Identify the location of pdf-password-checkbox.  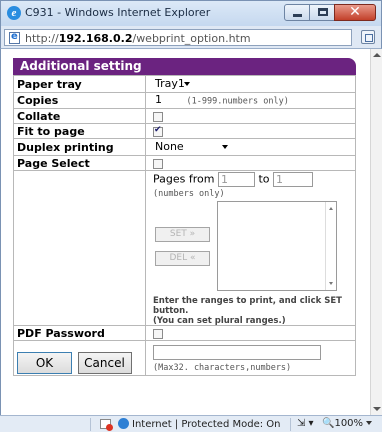
(158, 333).